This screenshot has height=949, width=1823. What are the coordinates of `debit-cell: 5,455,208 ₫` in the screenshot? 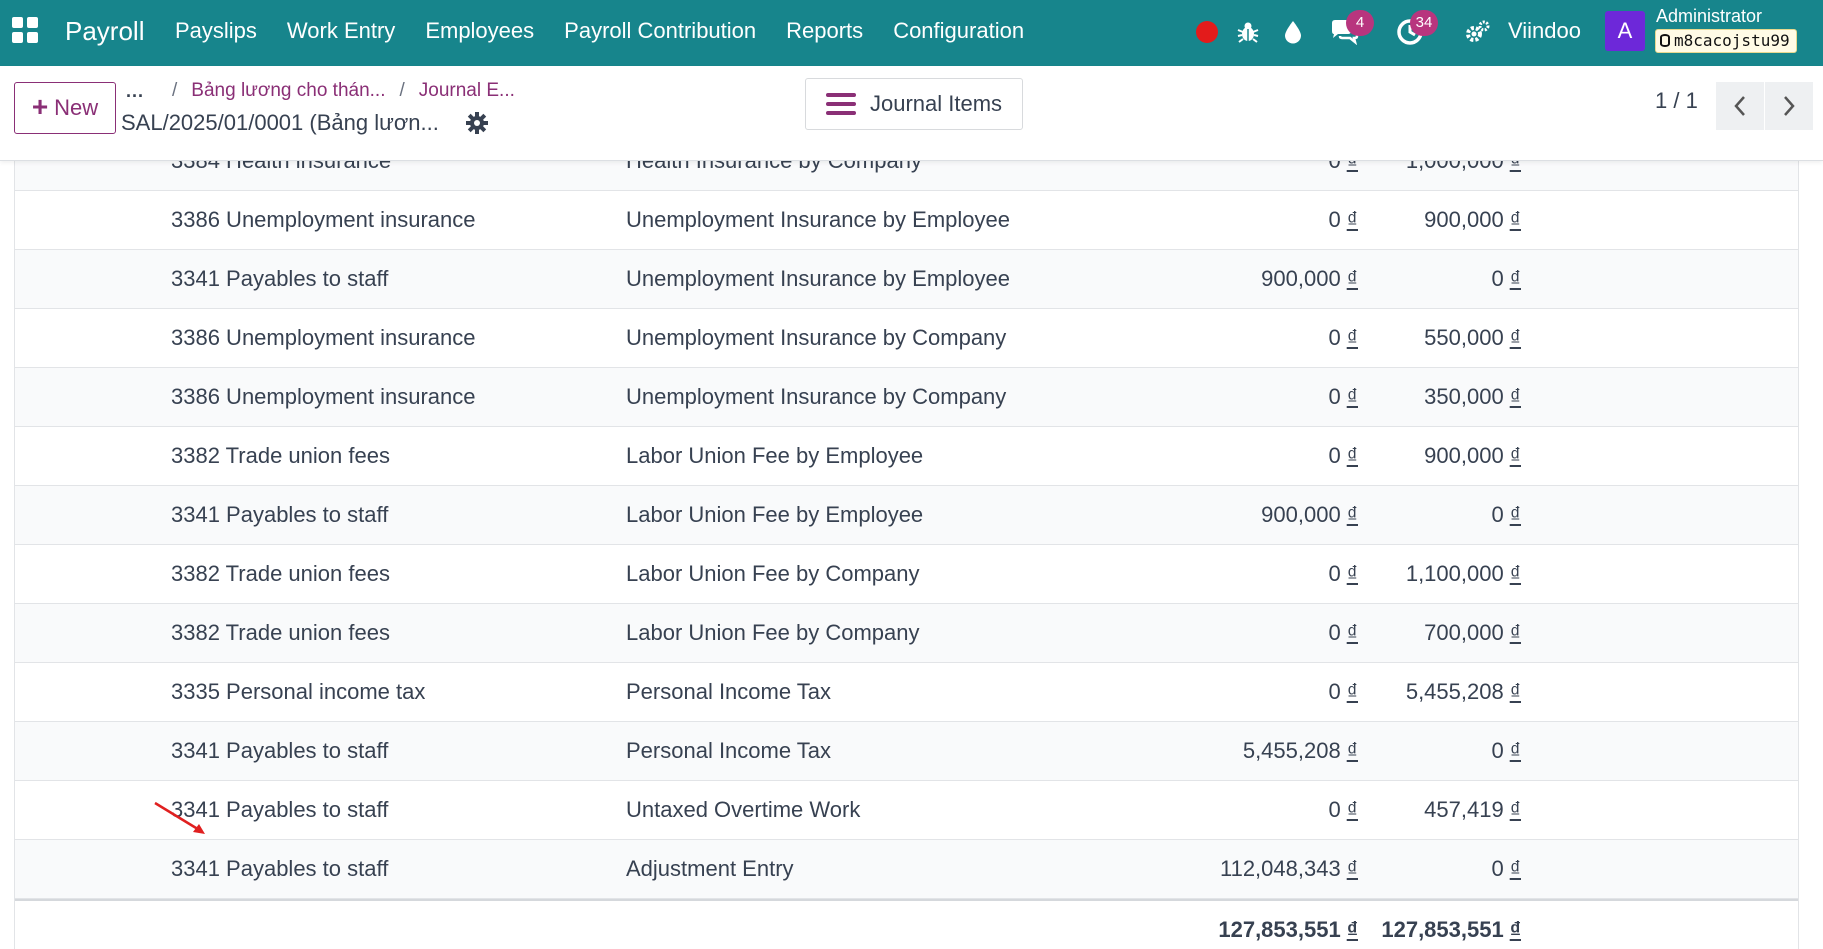 It's located at (1300, 751).